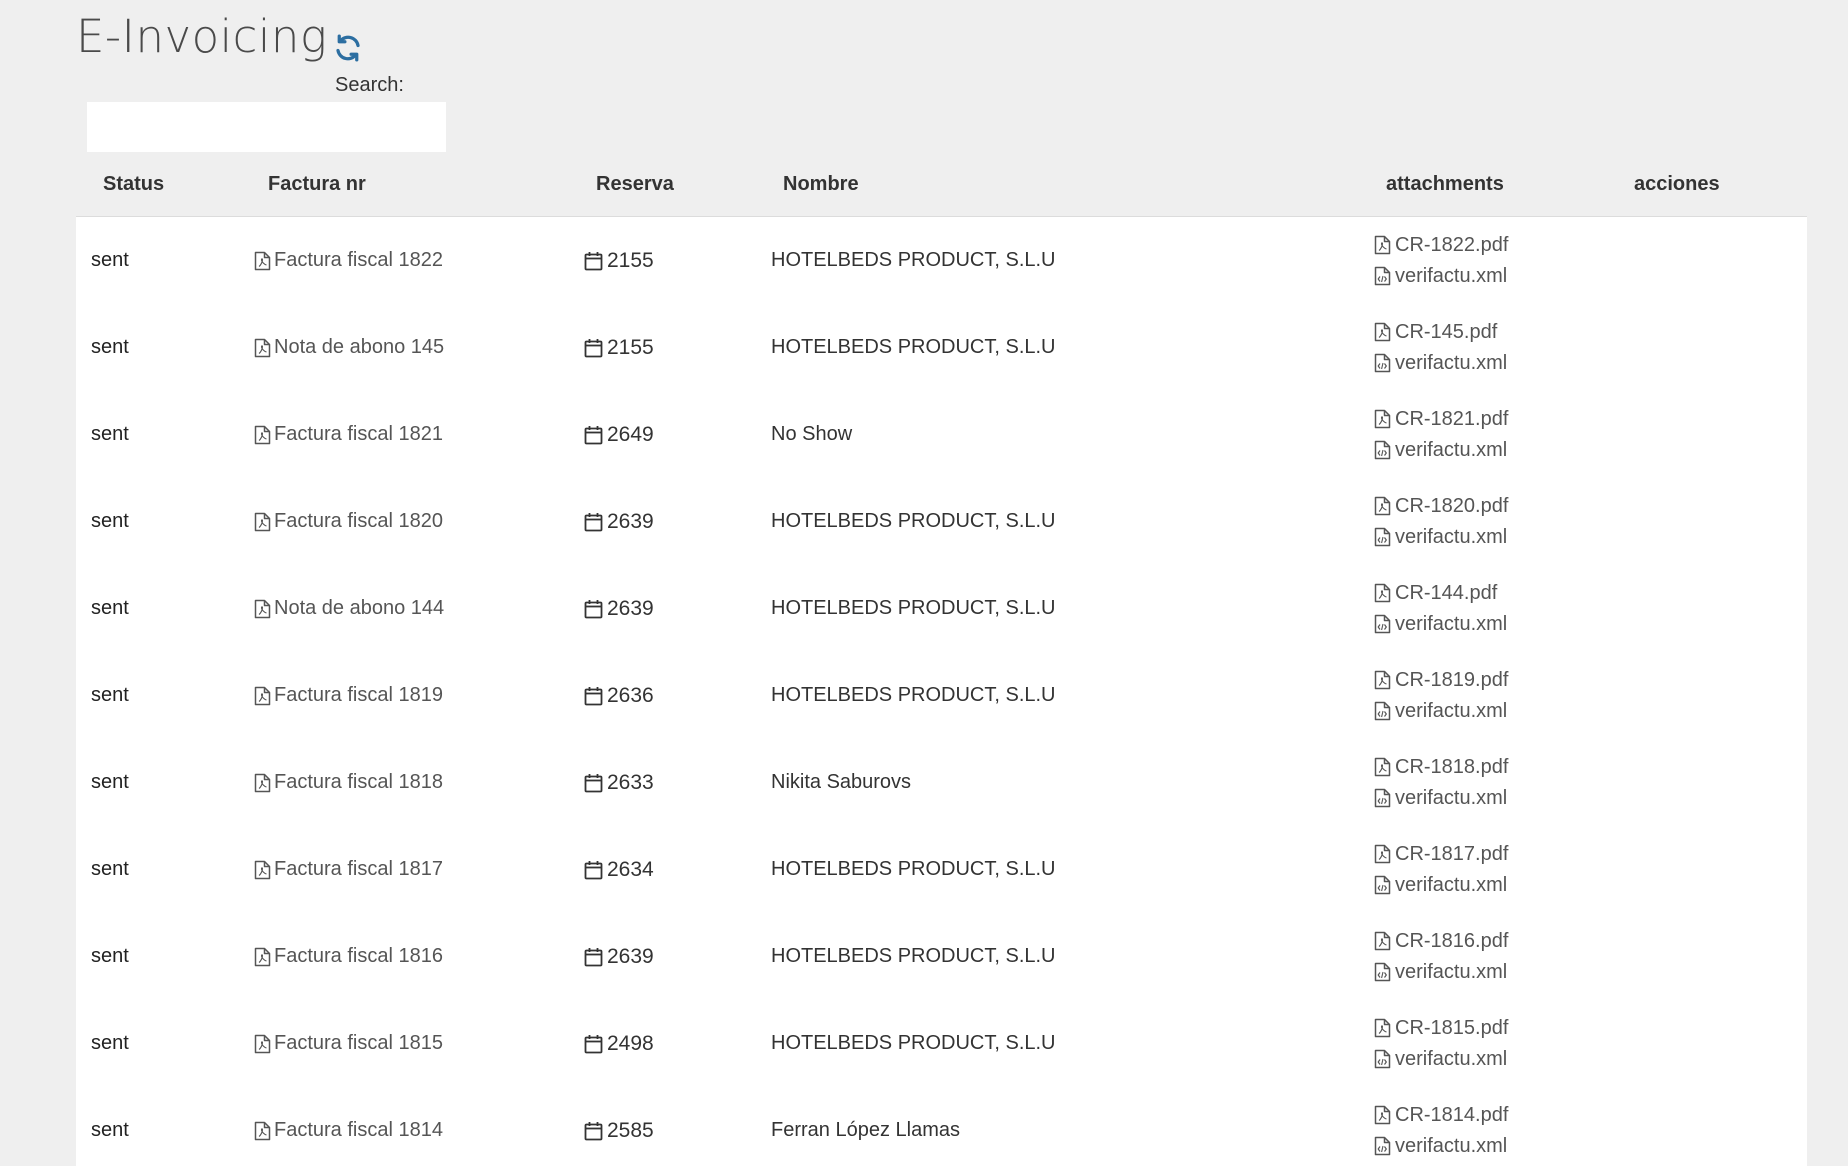 The width and height of the screenshot is (1848, 1166). I want to click on factura-link: Factura fiscal 1814, so click(348, 1126).